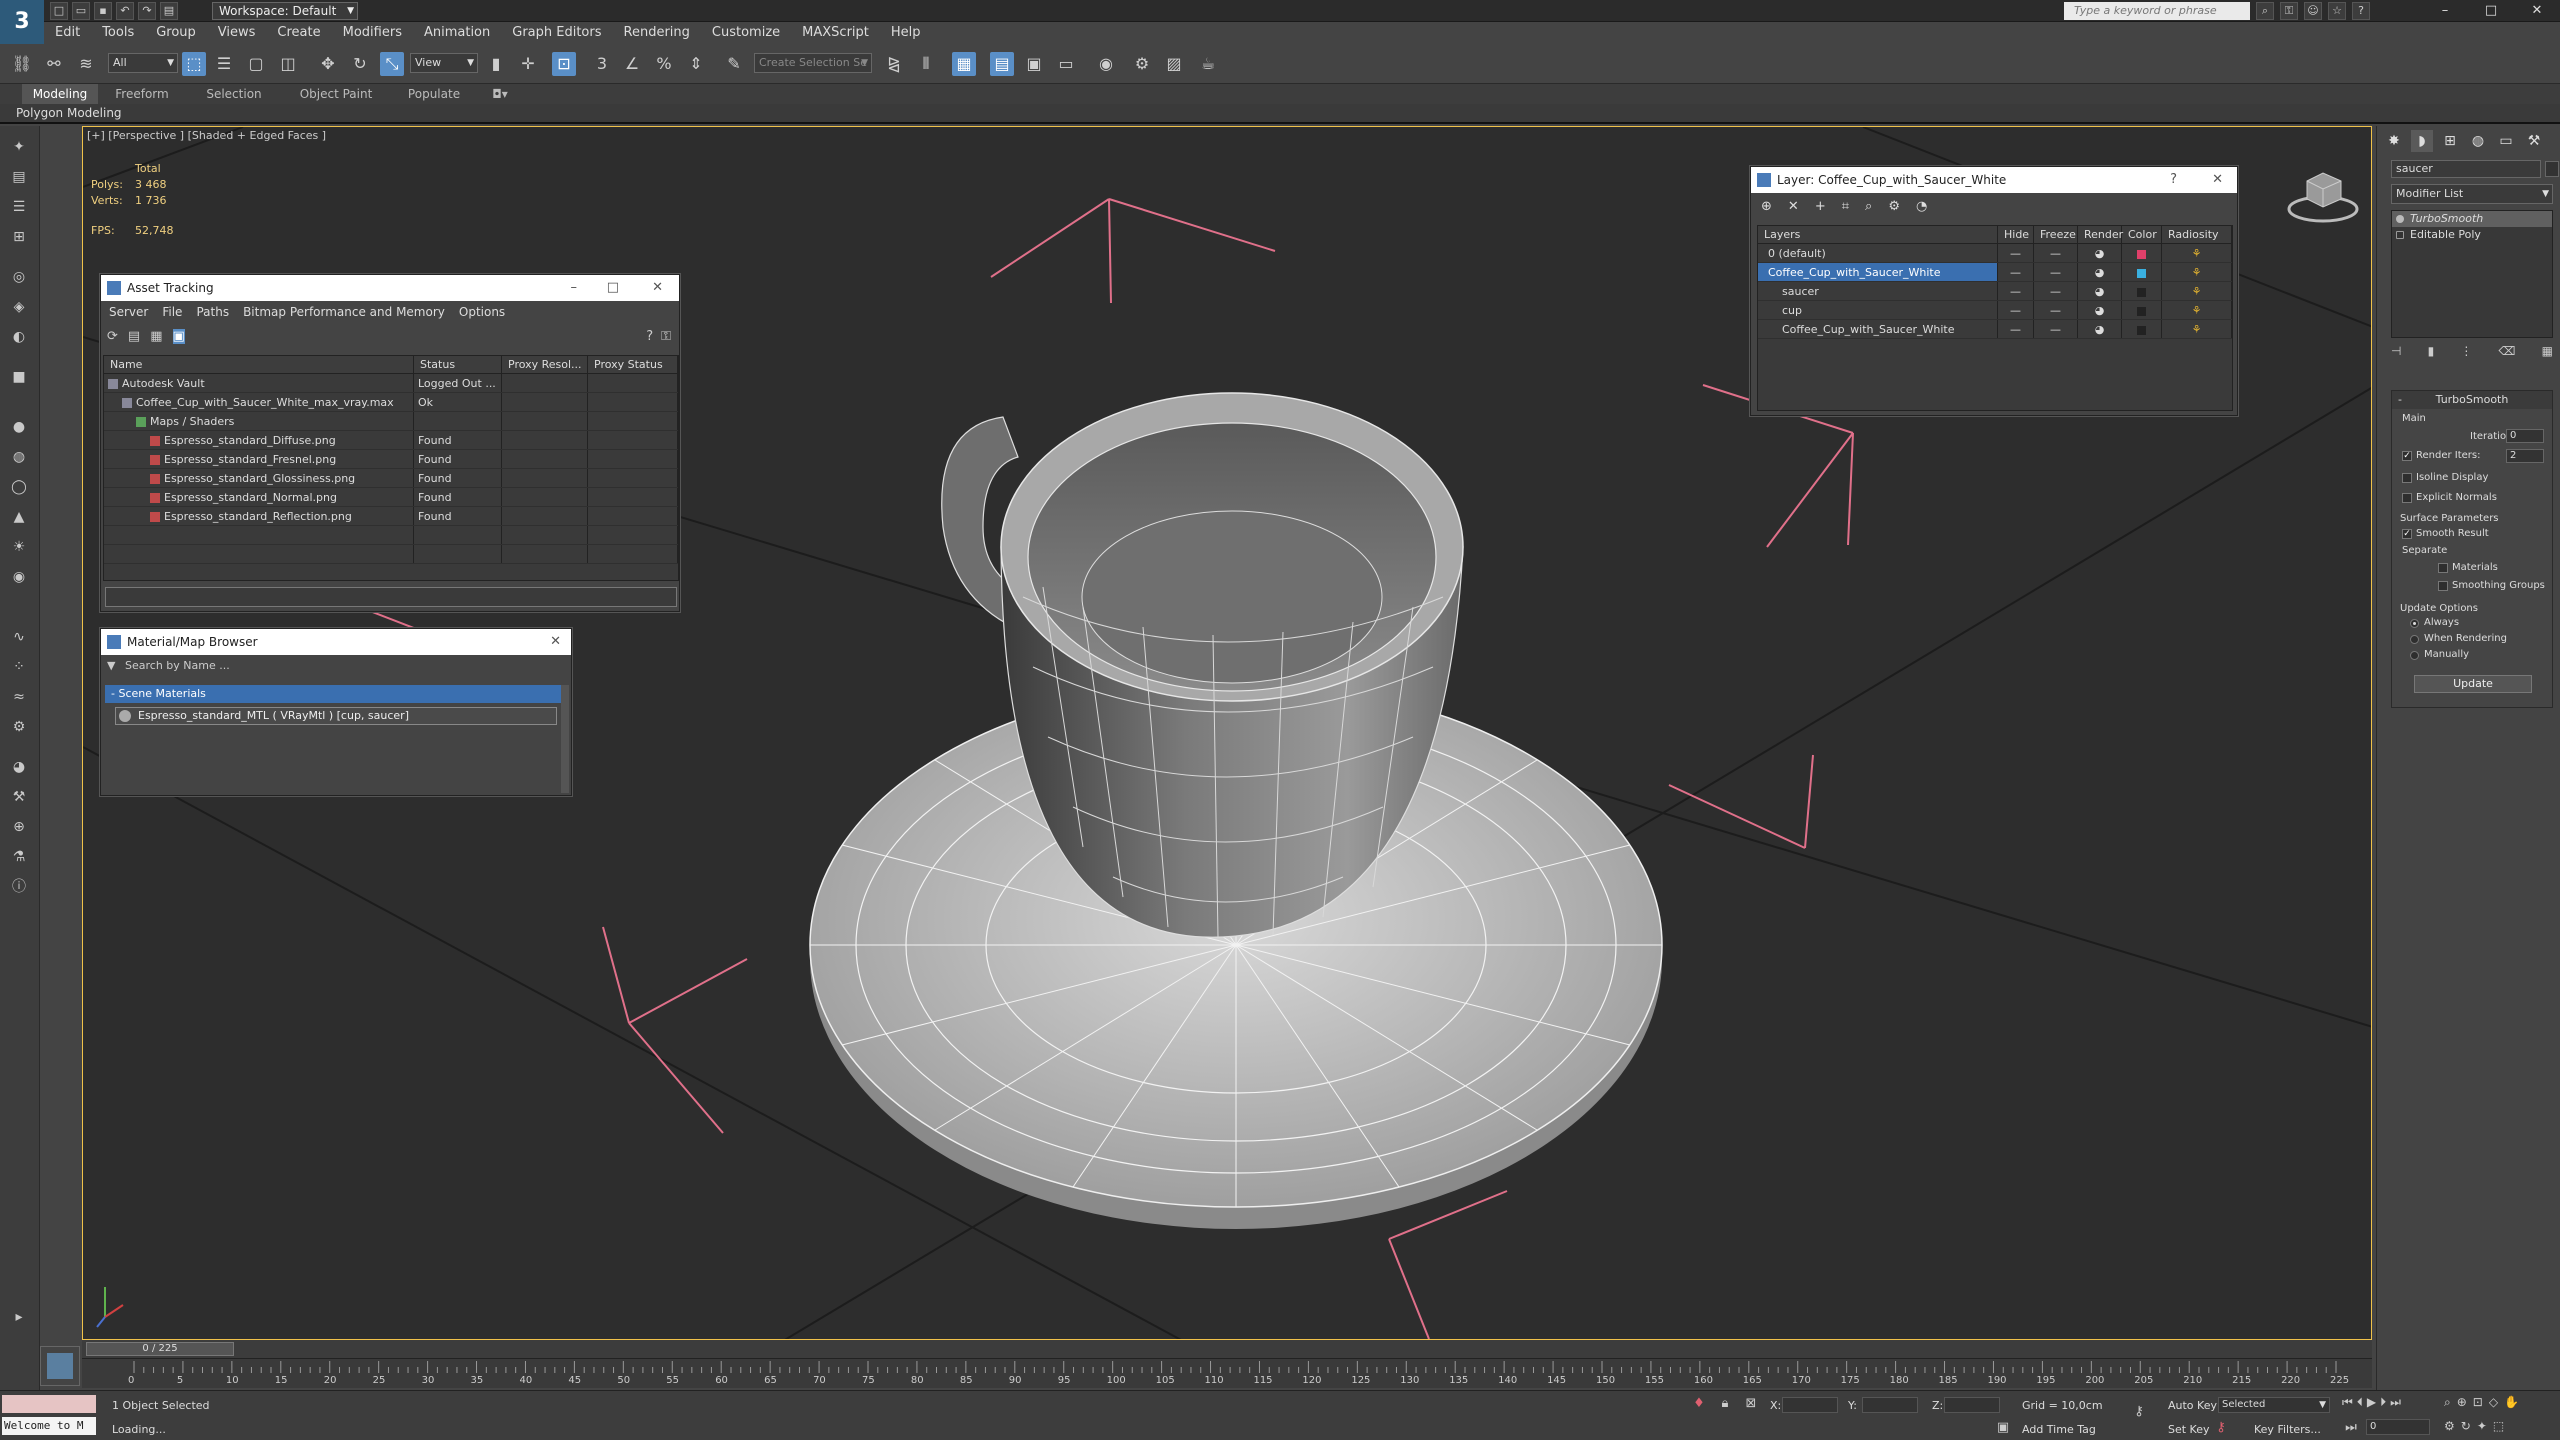 This screenshot has height=1440, width=2560. What do you see at coordinates (234, 94) in the screenshot?
I see `tab-selection: Selection` at bounding box center [234, 94].